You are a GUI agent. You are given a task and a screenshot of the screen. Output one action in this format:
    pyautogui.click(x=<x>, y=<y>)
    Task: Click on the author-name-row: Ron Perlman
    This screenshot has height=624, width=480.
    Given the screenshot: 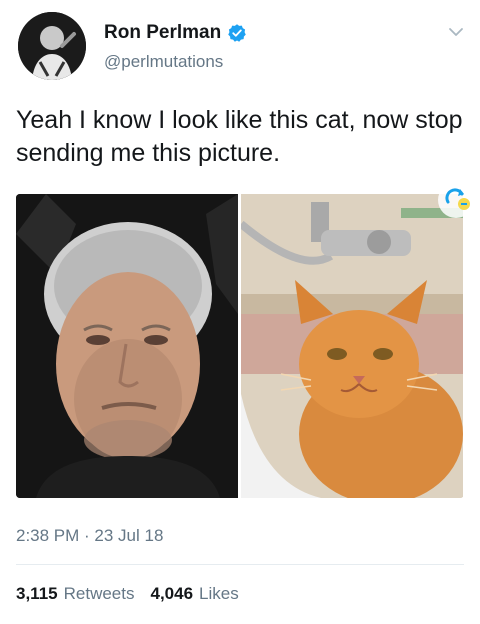 What is the action you would take?
    pyautogui.click(x=175, y=33)
    